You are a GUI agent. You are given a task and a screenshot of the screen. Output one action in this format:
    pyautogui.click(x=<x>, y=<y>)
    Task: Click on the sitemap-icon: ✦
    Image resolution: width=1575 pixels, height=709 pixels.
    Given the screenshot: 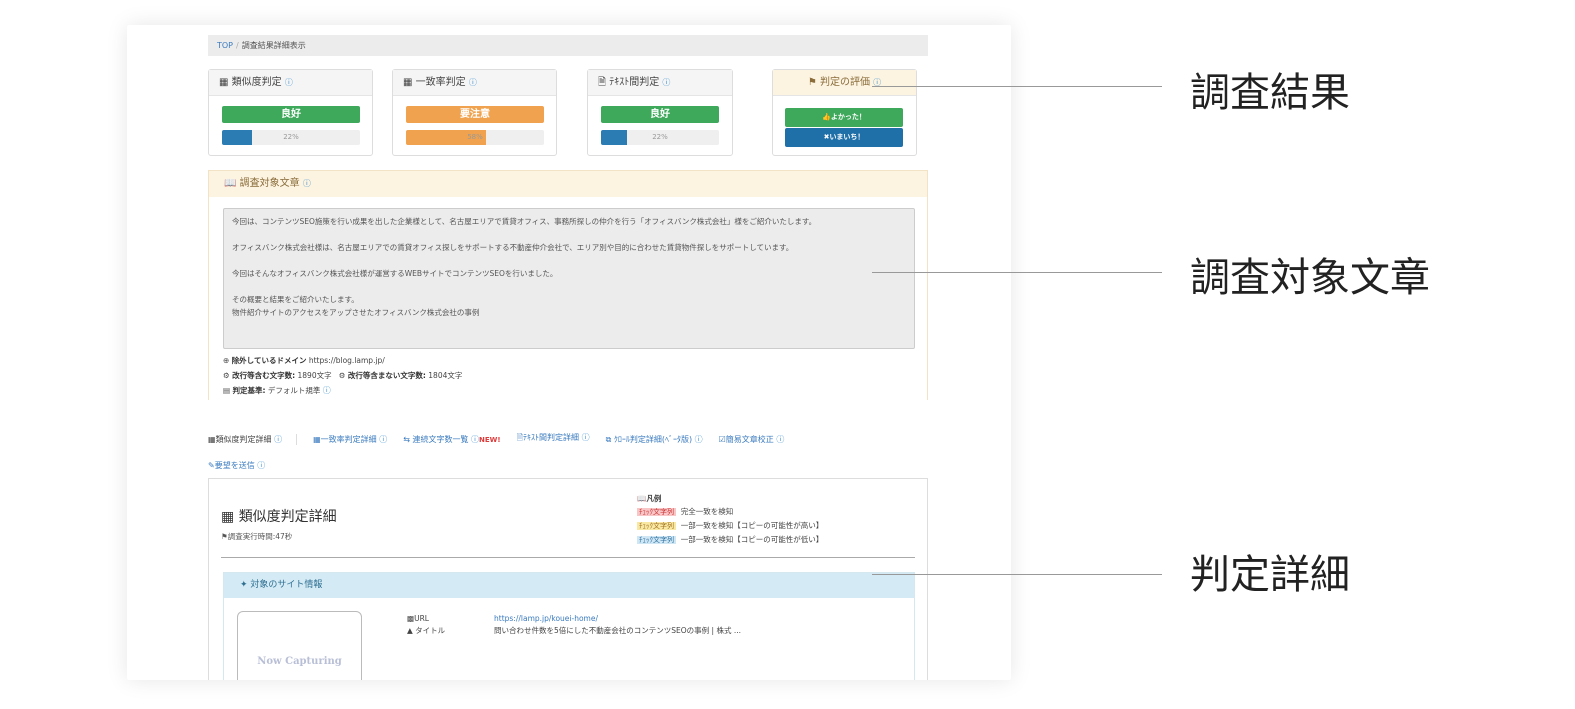 What is the action you would take?
    pyautogui.click(x=244, y=585)
    